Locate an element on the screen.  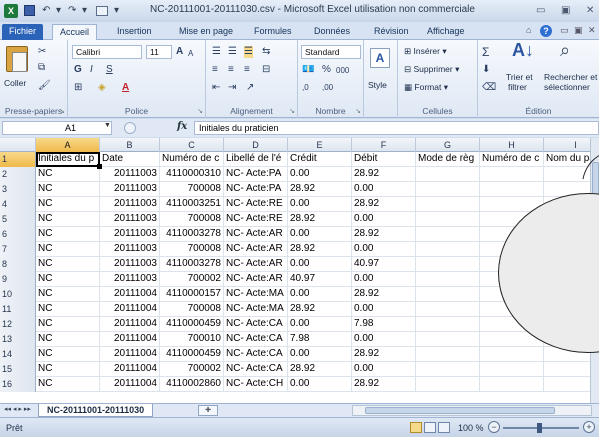
zoom-slider-knob is located at coordinates (539, 428).